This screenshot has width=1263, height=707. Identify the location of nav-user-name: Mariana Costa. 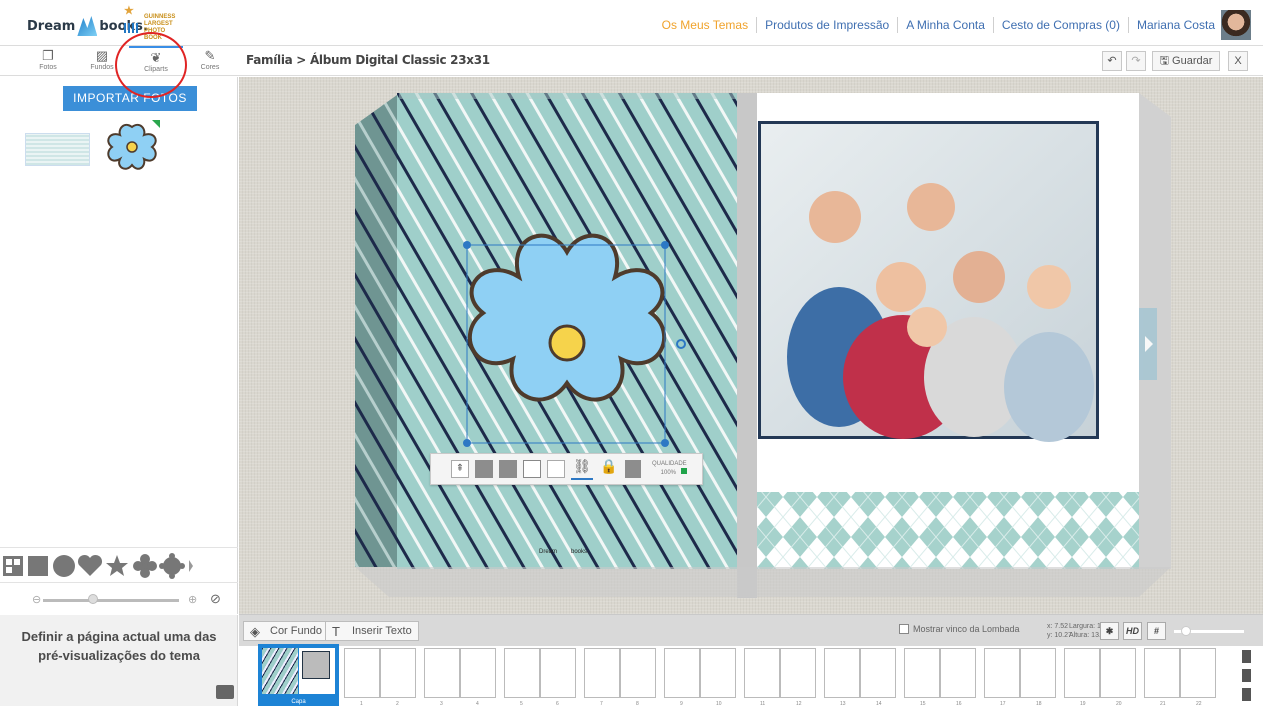
(1176, 25).